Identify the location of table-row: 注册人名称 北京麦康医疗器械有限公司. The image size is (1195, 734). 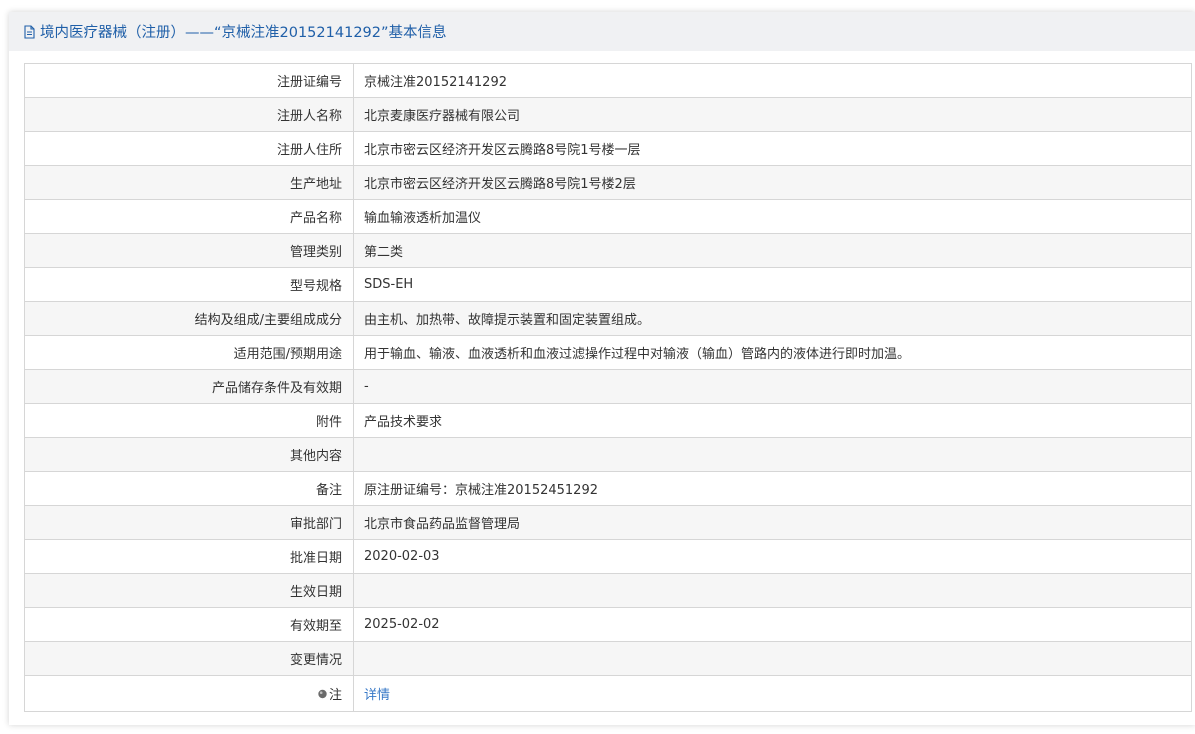
(608, 114).